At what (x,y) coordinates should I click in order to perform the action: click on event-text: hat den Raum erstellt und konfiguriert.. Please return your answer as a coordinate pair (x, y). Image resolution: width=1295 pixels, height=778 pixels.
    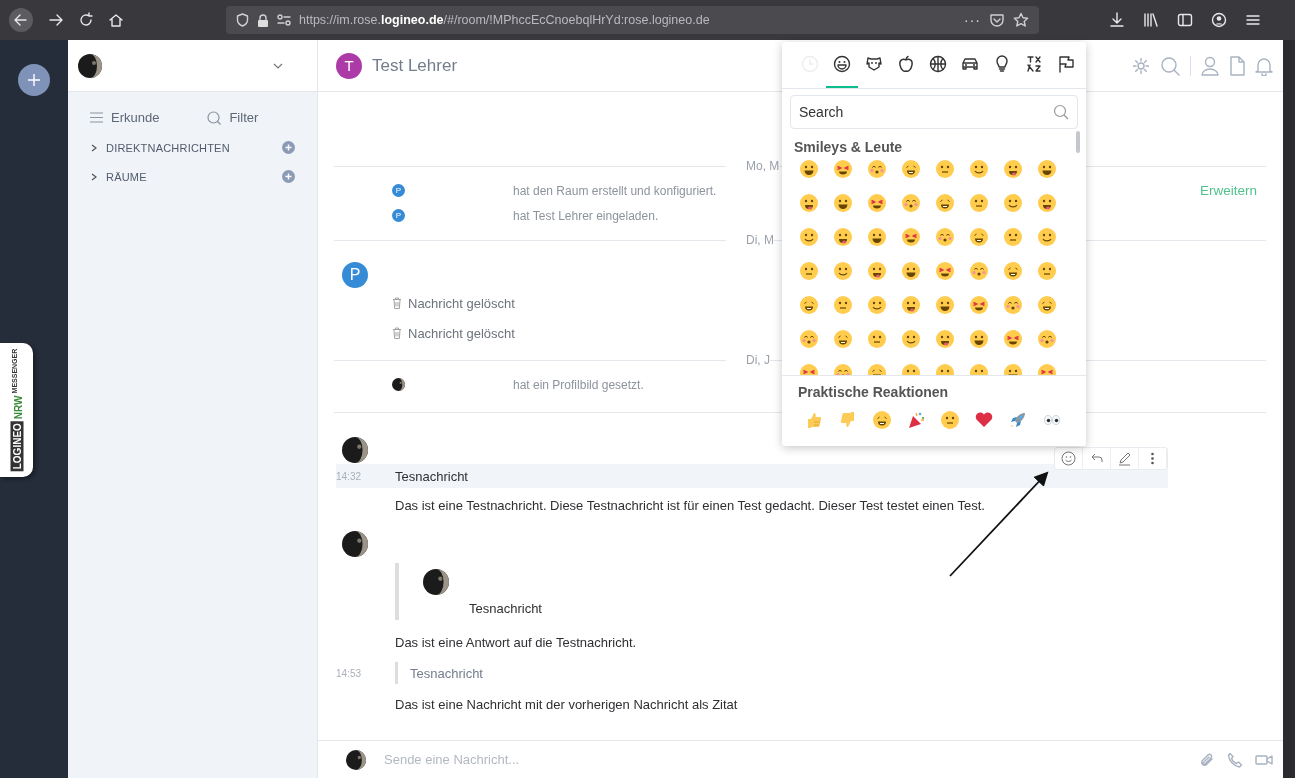
    Looking at the image, I should click on (615, 190).